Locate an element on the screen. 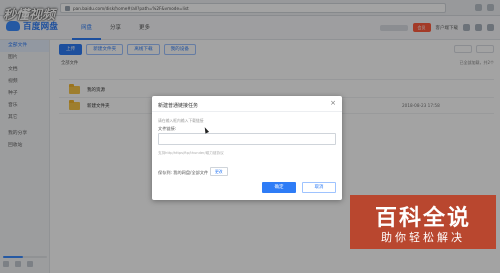  watermark-badge: 百科全说 助你轻松解决 is located at coordinates (423, 222).